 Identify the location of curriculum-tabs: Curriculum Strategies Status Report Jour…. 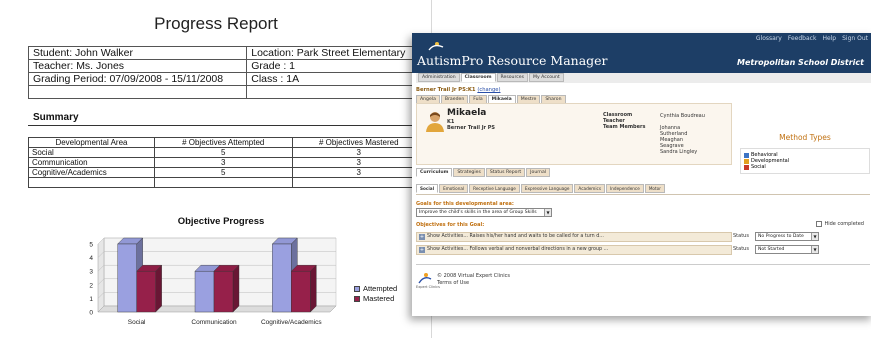
(483, 172).